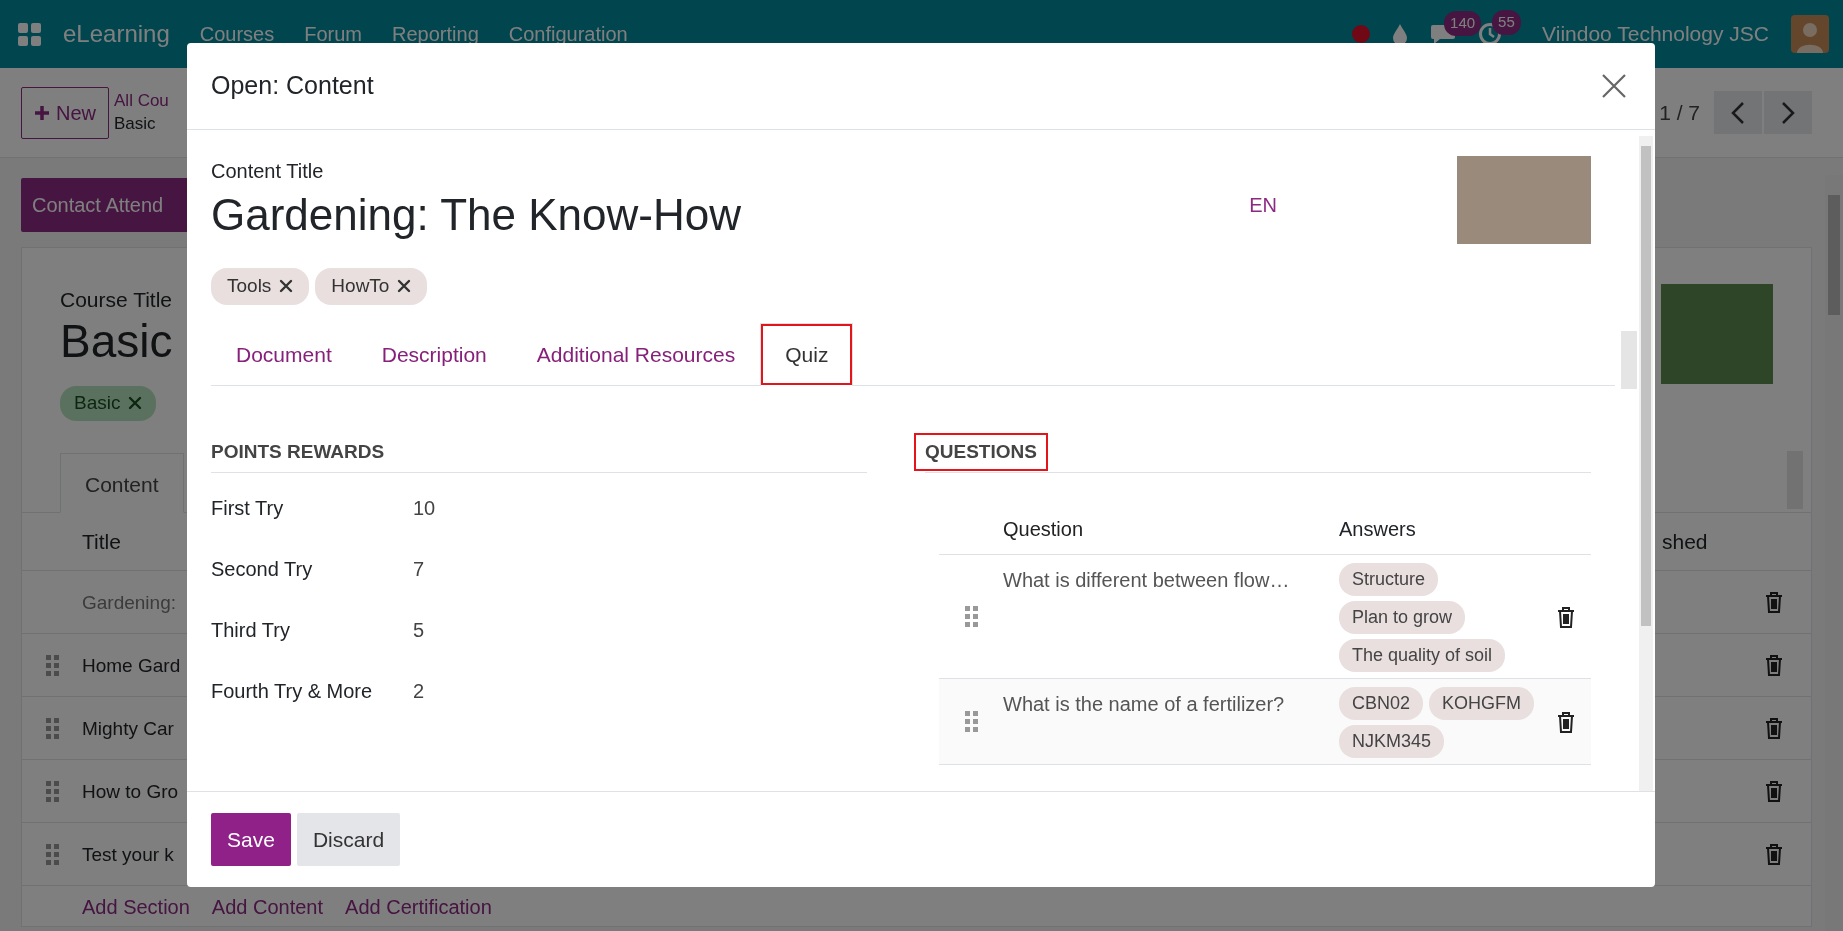 This screenshot has height=931, width=1843. Describe the element at coordinates (128, 729) in the screenshot. I see `table-cell: Mighty Car` at that location.